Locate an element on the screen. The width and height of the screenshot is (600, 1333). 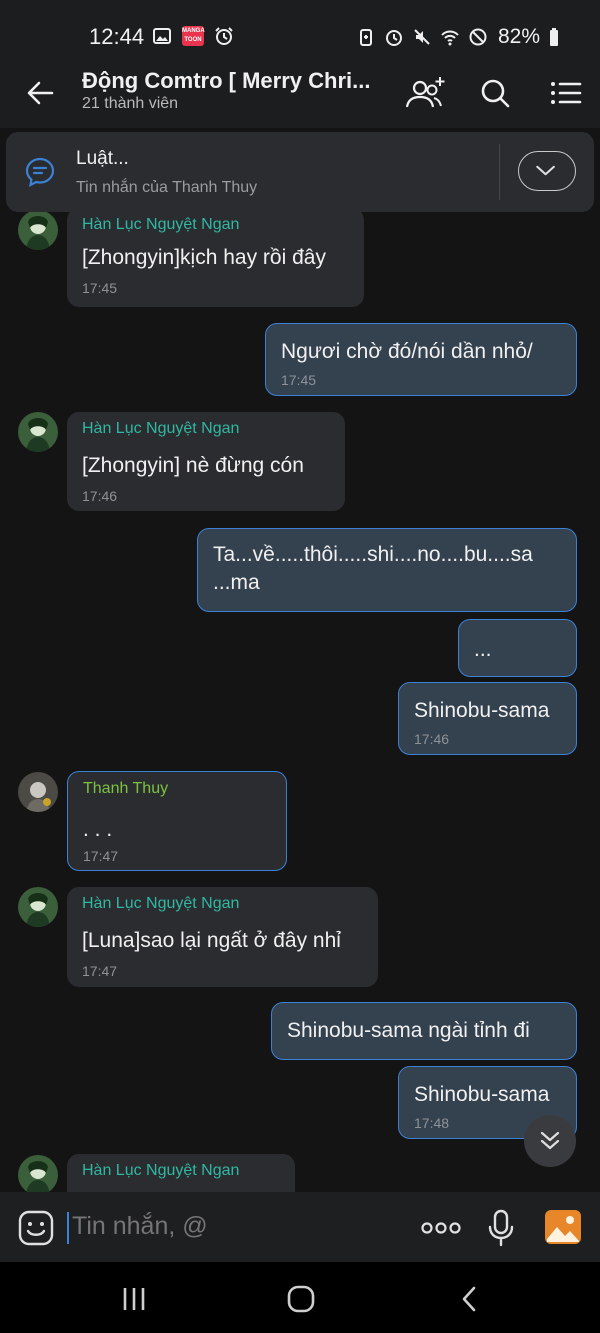
home-icon is located at coordinates (301, 1299).